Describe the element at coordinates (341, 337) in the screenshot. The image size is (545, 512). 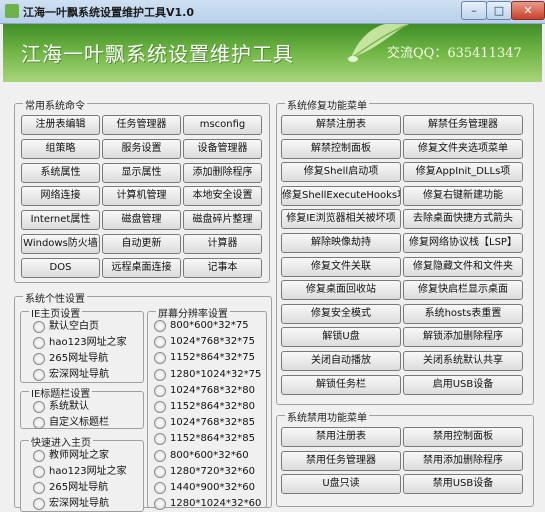
I see `repair-button-r9c0: 解锁U盘` at that location.